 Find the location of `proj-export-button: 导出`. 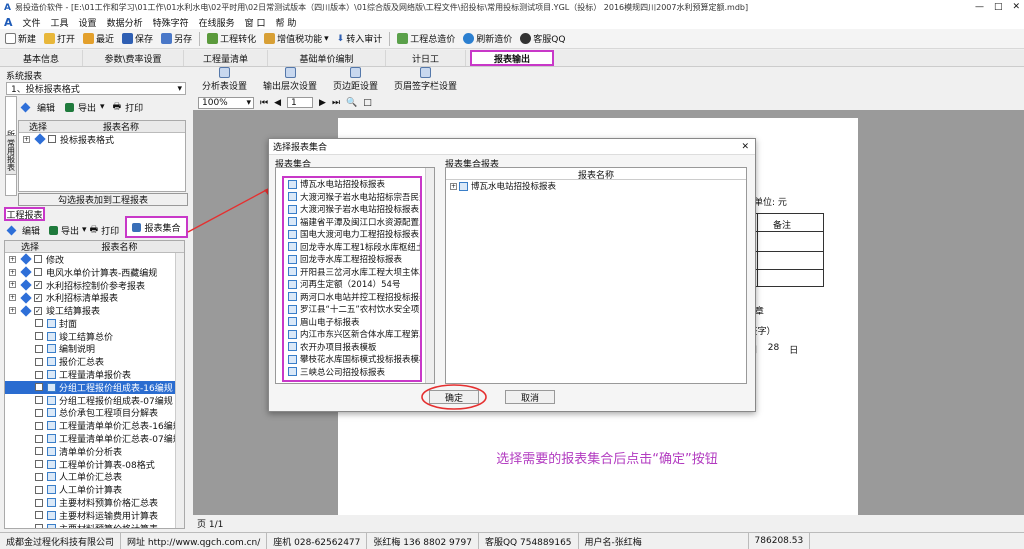

proj-export-button: 导出 is located at coordinates (70, 230).